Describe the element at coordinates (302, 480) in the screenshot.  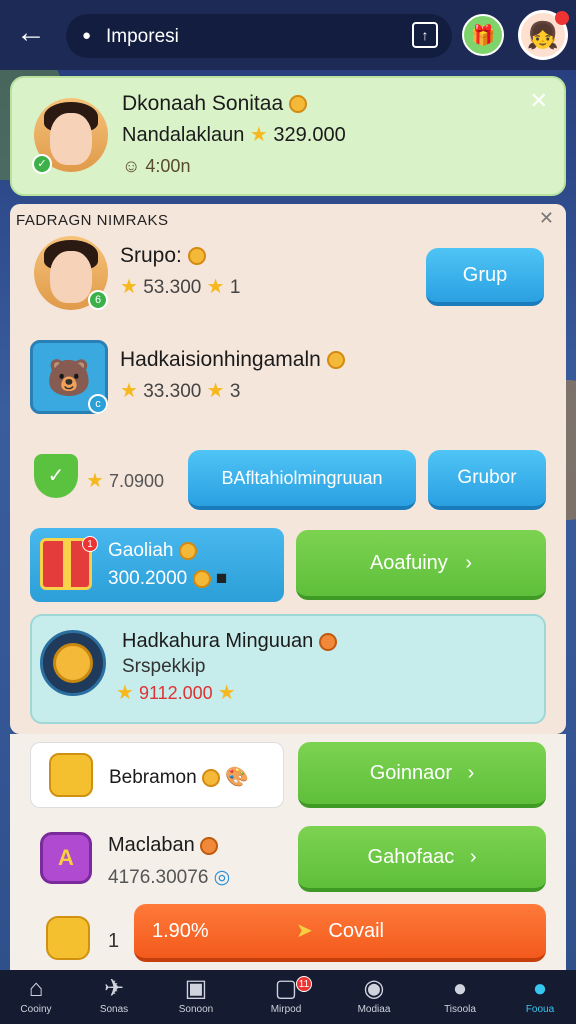
I see `weekly-mission-button: BAfltahiolmingruuan` at that location.